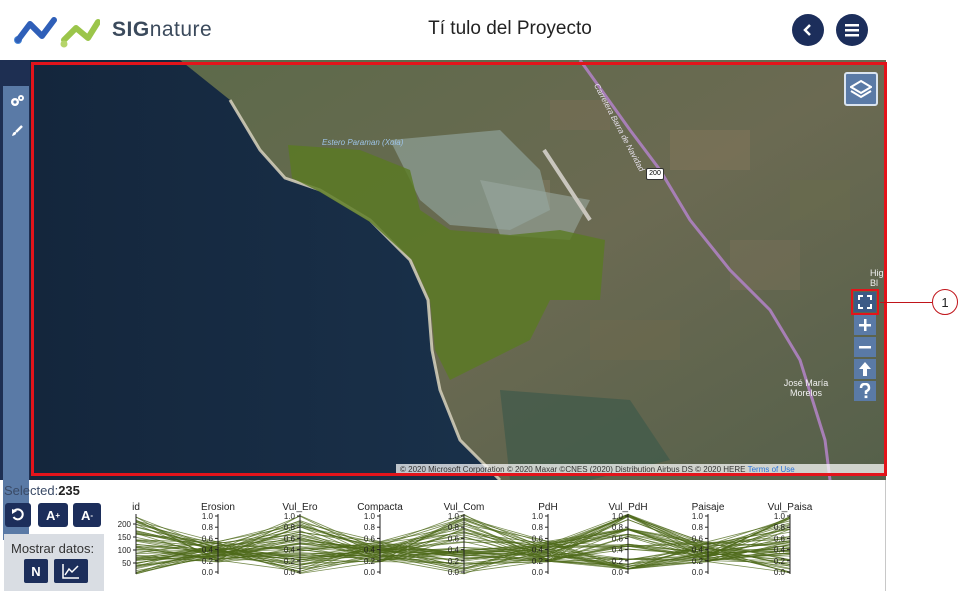 Image resolution: width=960 pixels, height=591 pixels. What do you see at coordinates (906, 302) in the screenshot?
I see `callout-line` at bounding box center [906, 302].